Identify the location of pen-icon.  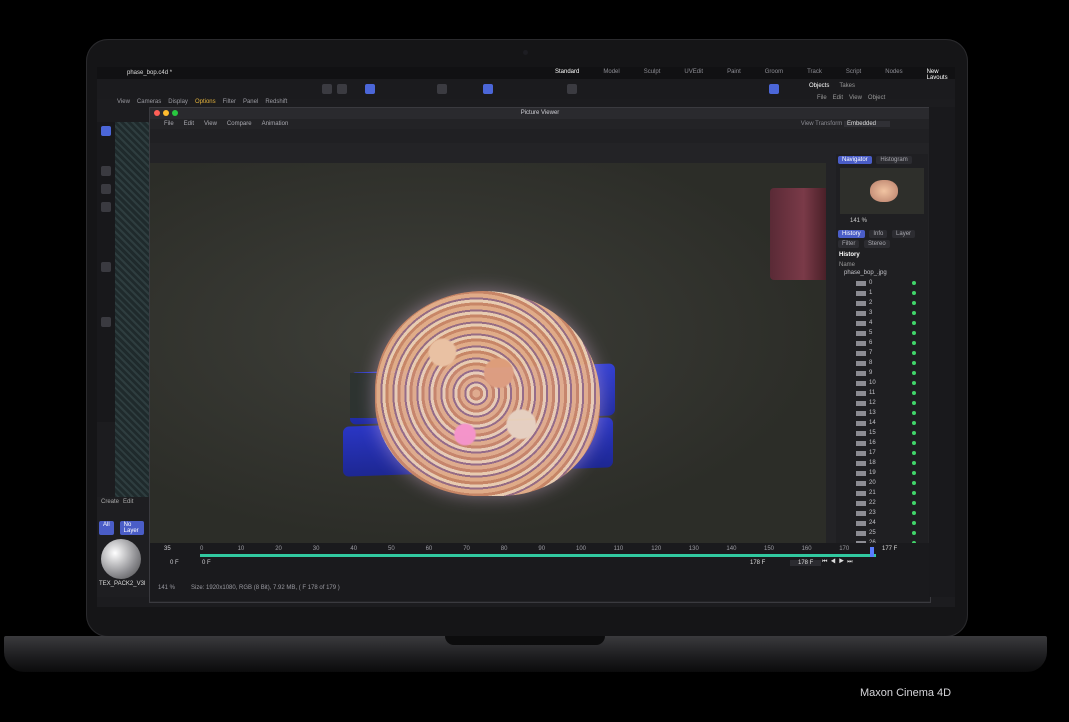
(106, 322).